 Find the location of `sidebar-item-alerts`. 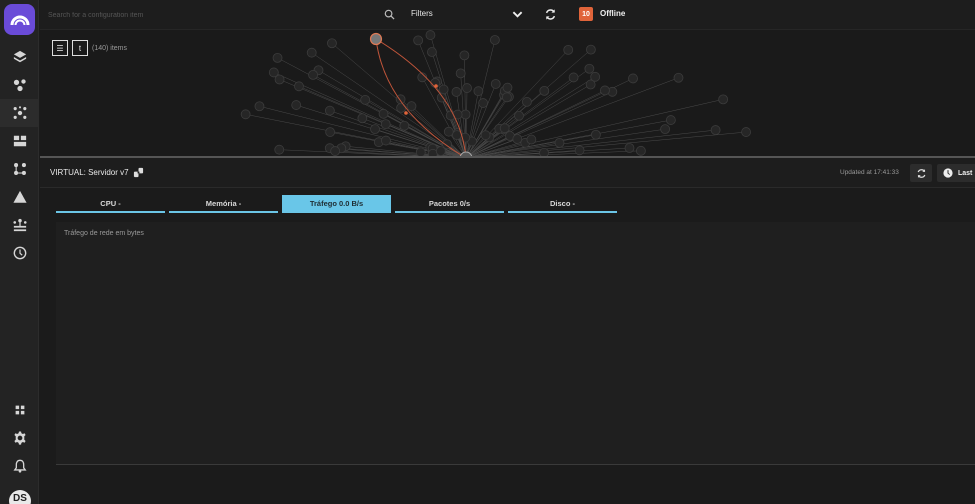

sidebar-item-alerts is located at coordinates (19, 197).